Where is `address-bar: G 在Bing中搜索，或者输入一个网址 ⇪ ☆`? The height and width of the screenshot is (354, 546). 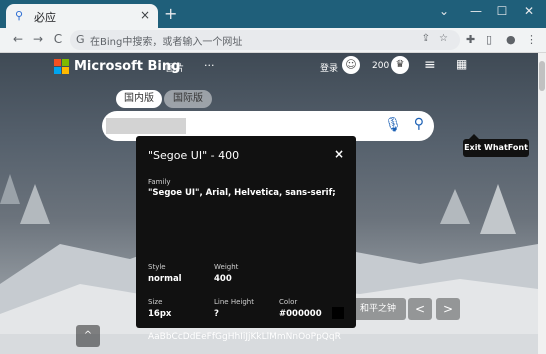 address-bar: G 在Bing中搜索，或者输入一个网址 ⇪ ☆ is located at coordinates (265, 40).